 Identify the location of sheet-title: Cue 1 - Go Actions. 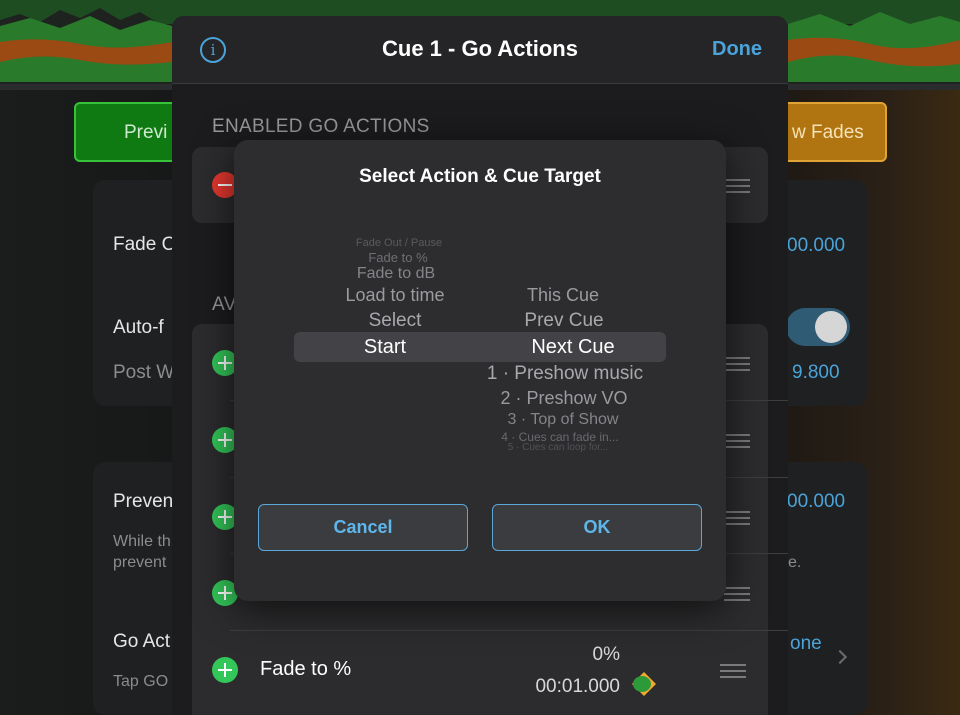
(480, 48).